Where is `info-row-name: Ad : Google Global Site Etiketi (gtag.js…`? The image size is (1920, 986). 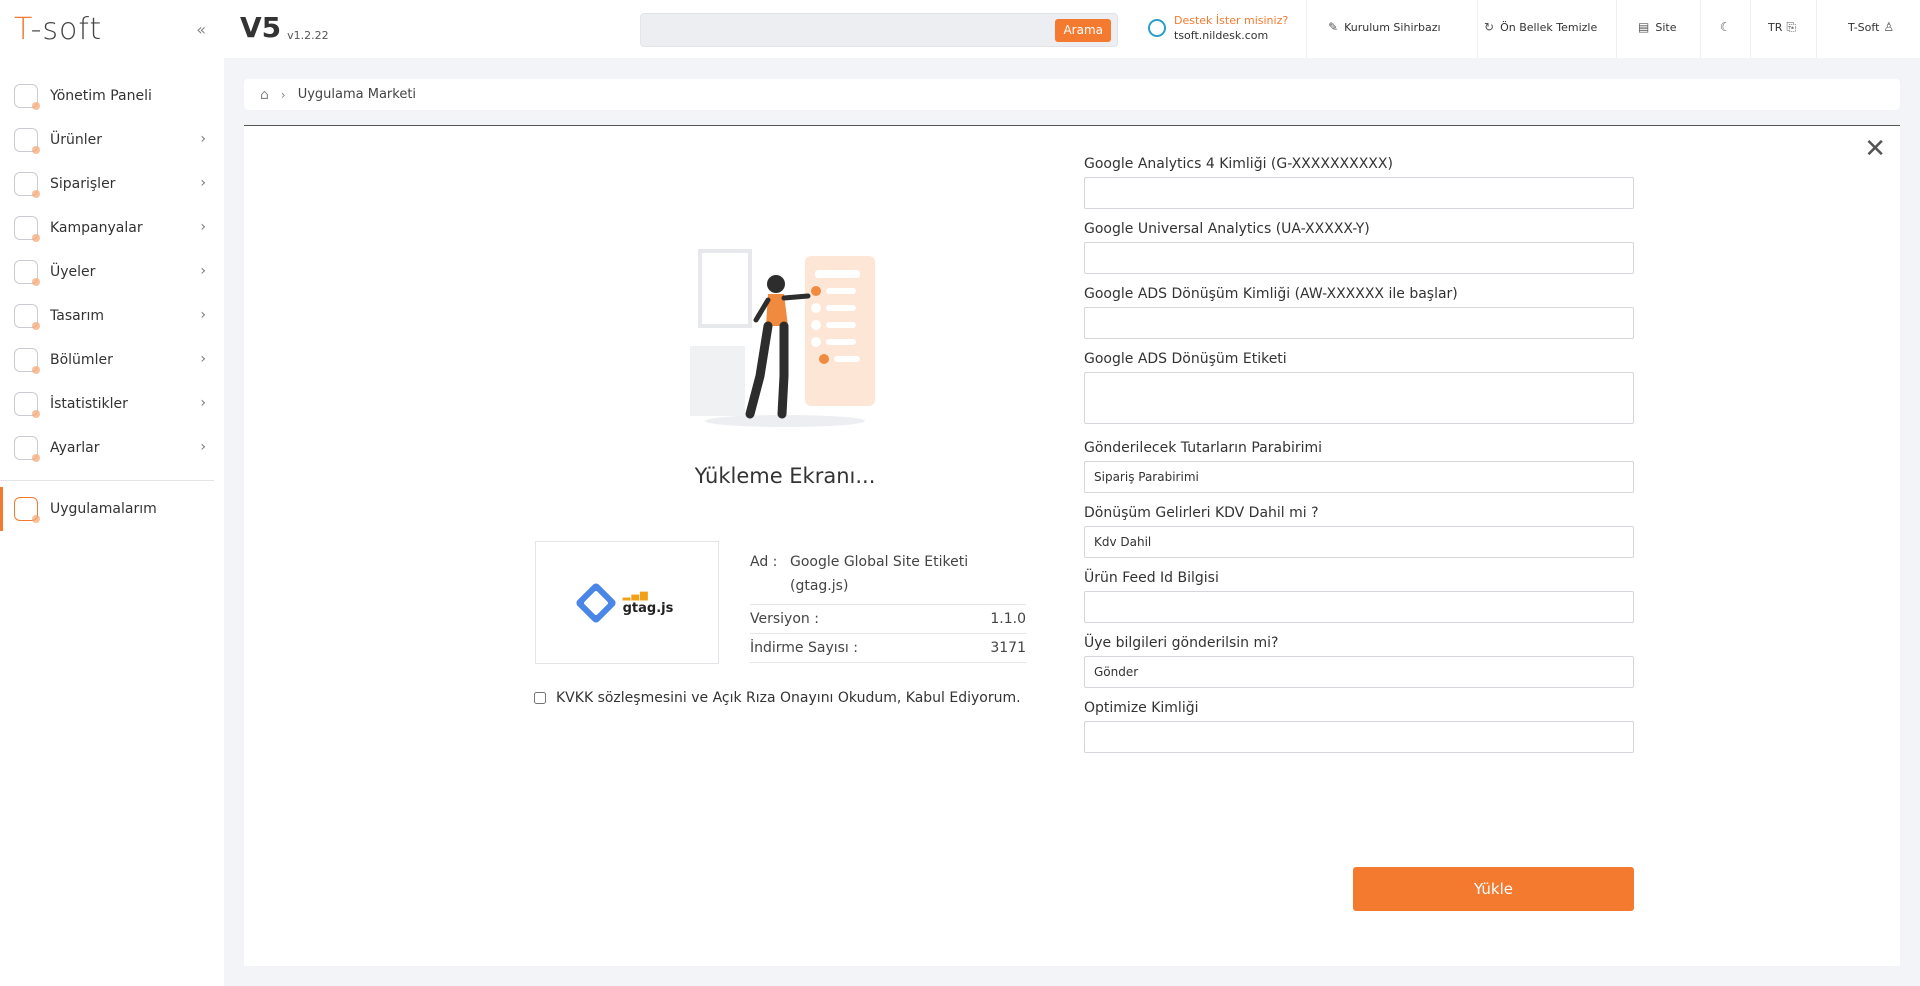
info-row-name: Ad : Google Global Site Etiketi (gtag.js… is located at coordinates (888, 574).